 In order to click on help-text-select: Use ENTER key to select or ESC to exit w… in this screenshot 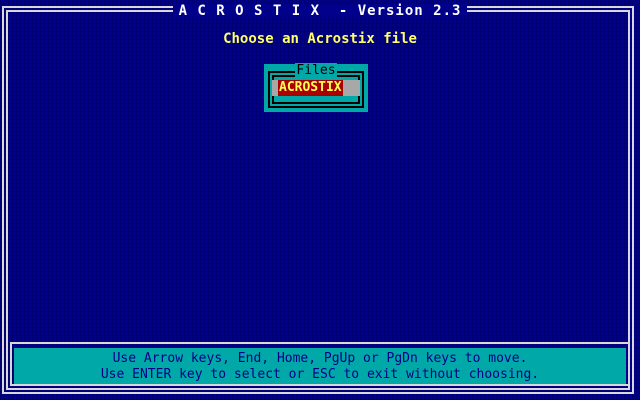, I will do `click(320, 374)`.